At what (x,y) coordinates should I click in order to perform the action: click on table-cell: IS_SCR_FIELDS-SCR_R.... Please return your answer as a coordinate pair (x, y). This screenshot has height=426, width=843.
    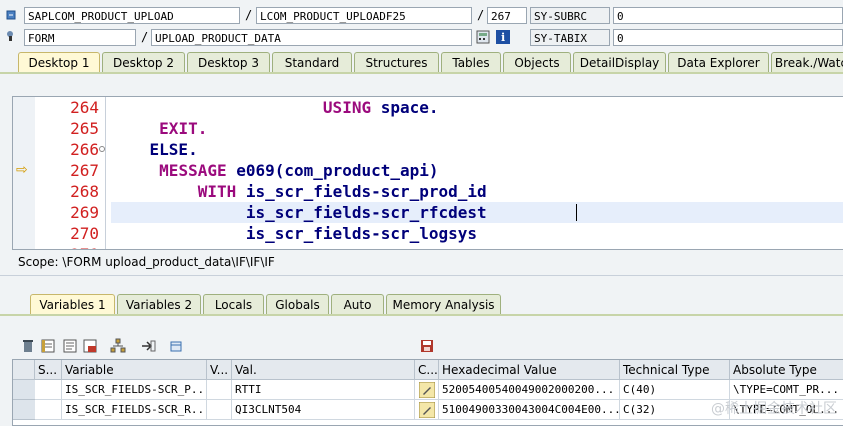
    Looking at the image, I should click on (134, 410).